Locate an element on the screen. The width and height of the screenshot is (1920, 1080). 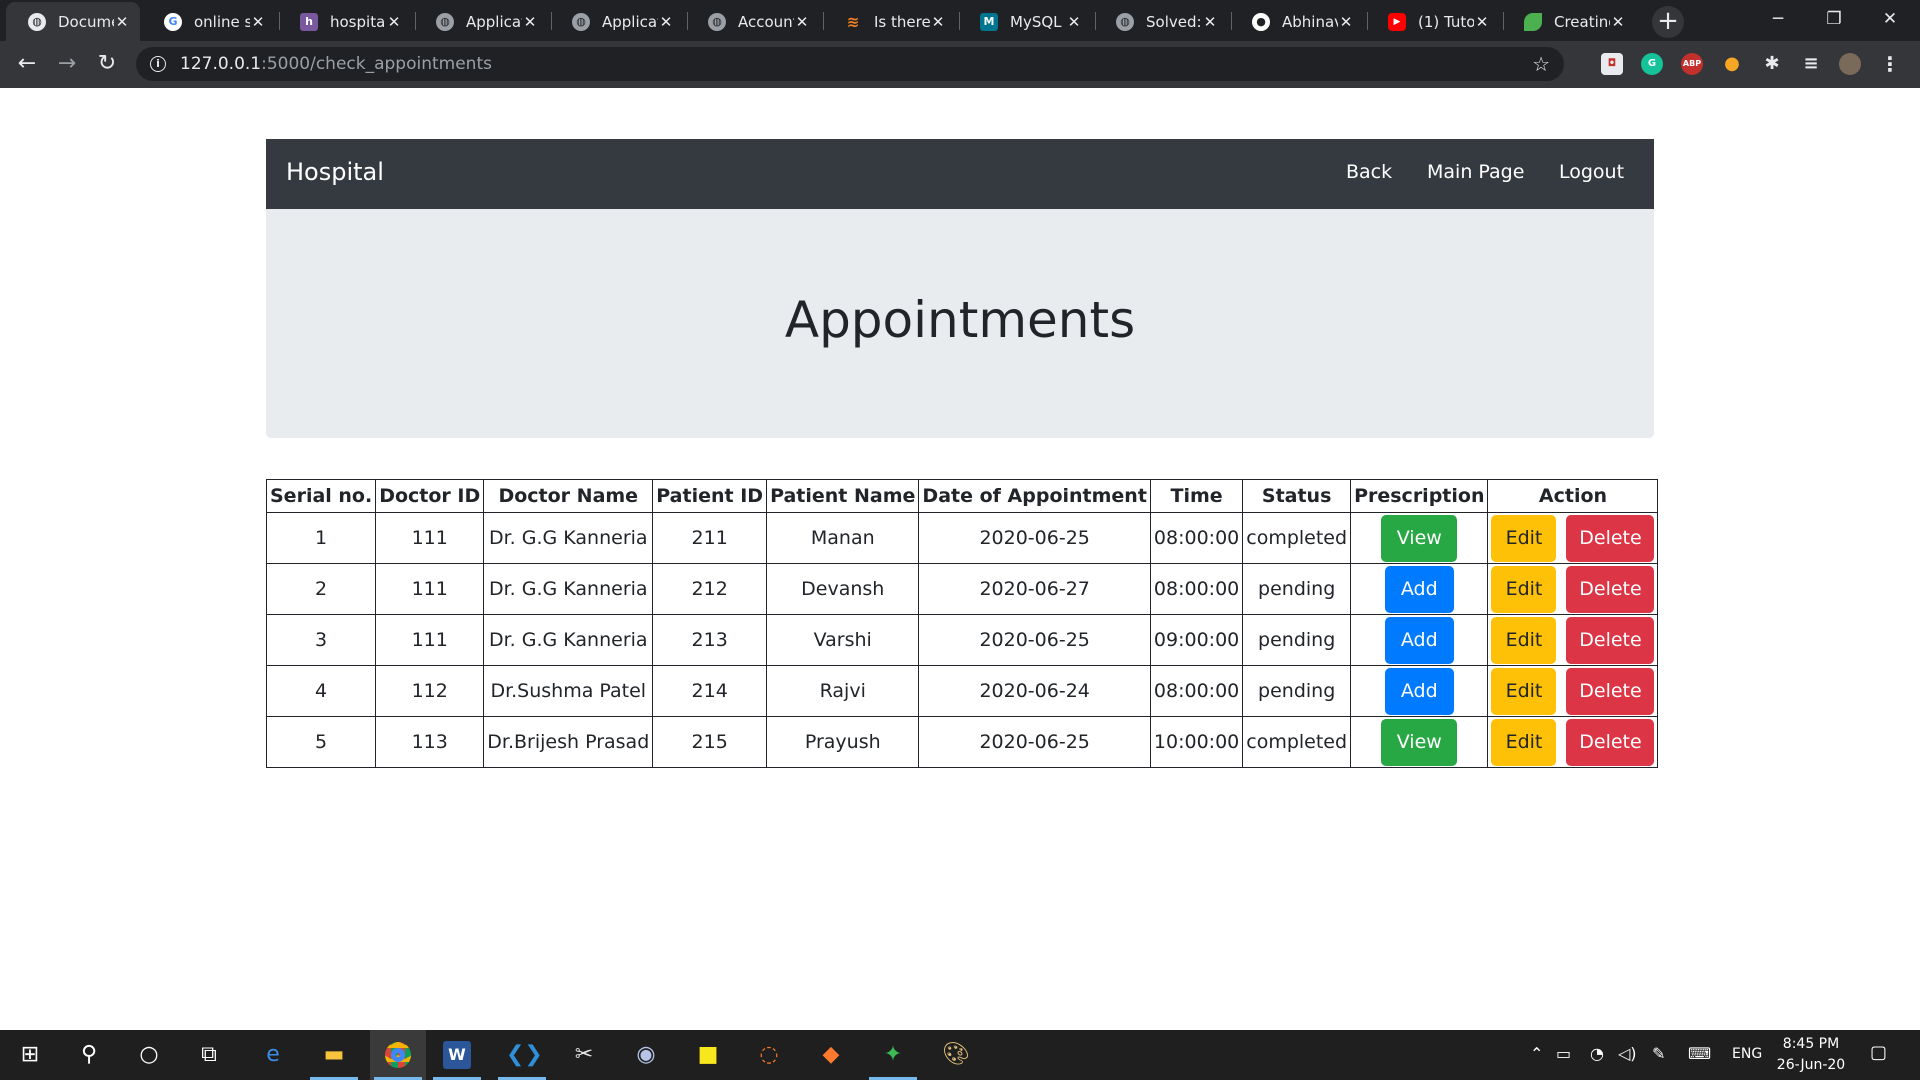
bookmark-star-icon: ☆ is located at coordinates (1541, 64).